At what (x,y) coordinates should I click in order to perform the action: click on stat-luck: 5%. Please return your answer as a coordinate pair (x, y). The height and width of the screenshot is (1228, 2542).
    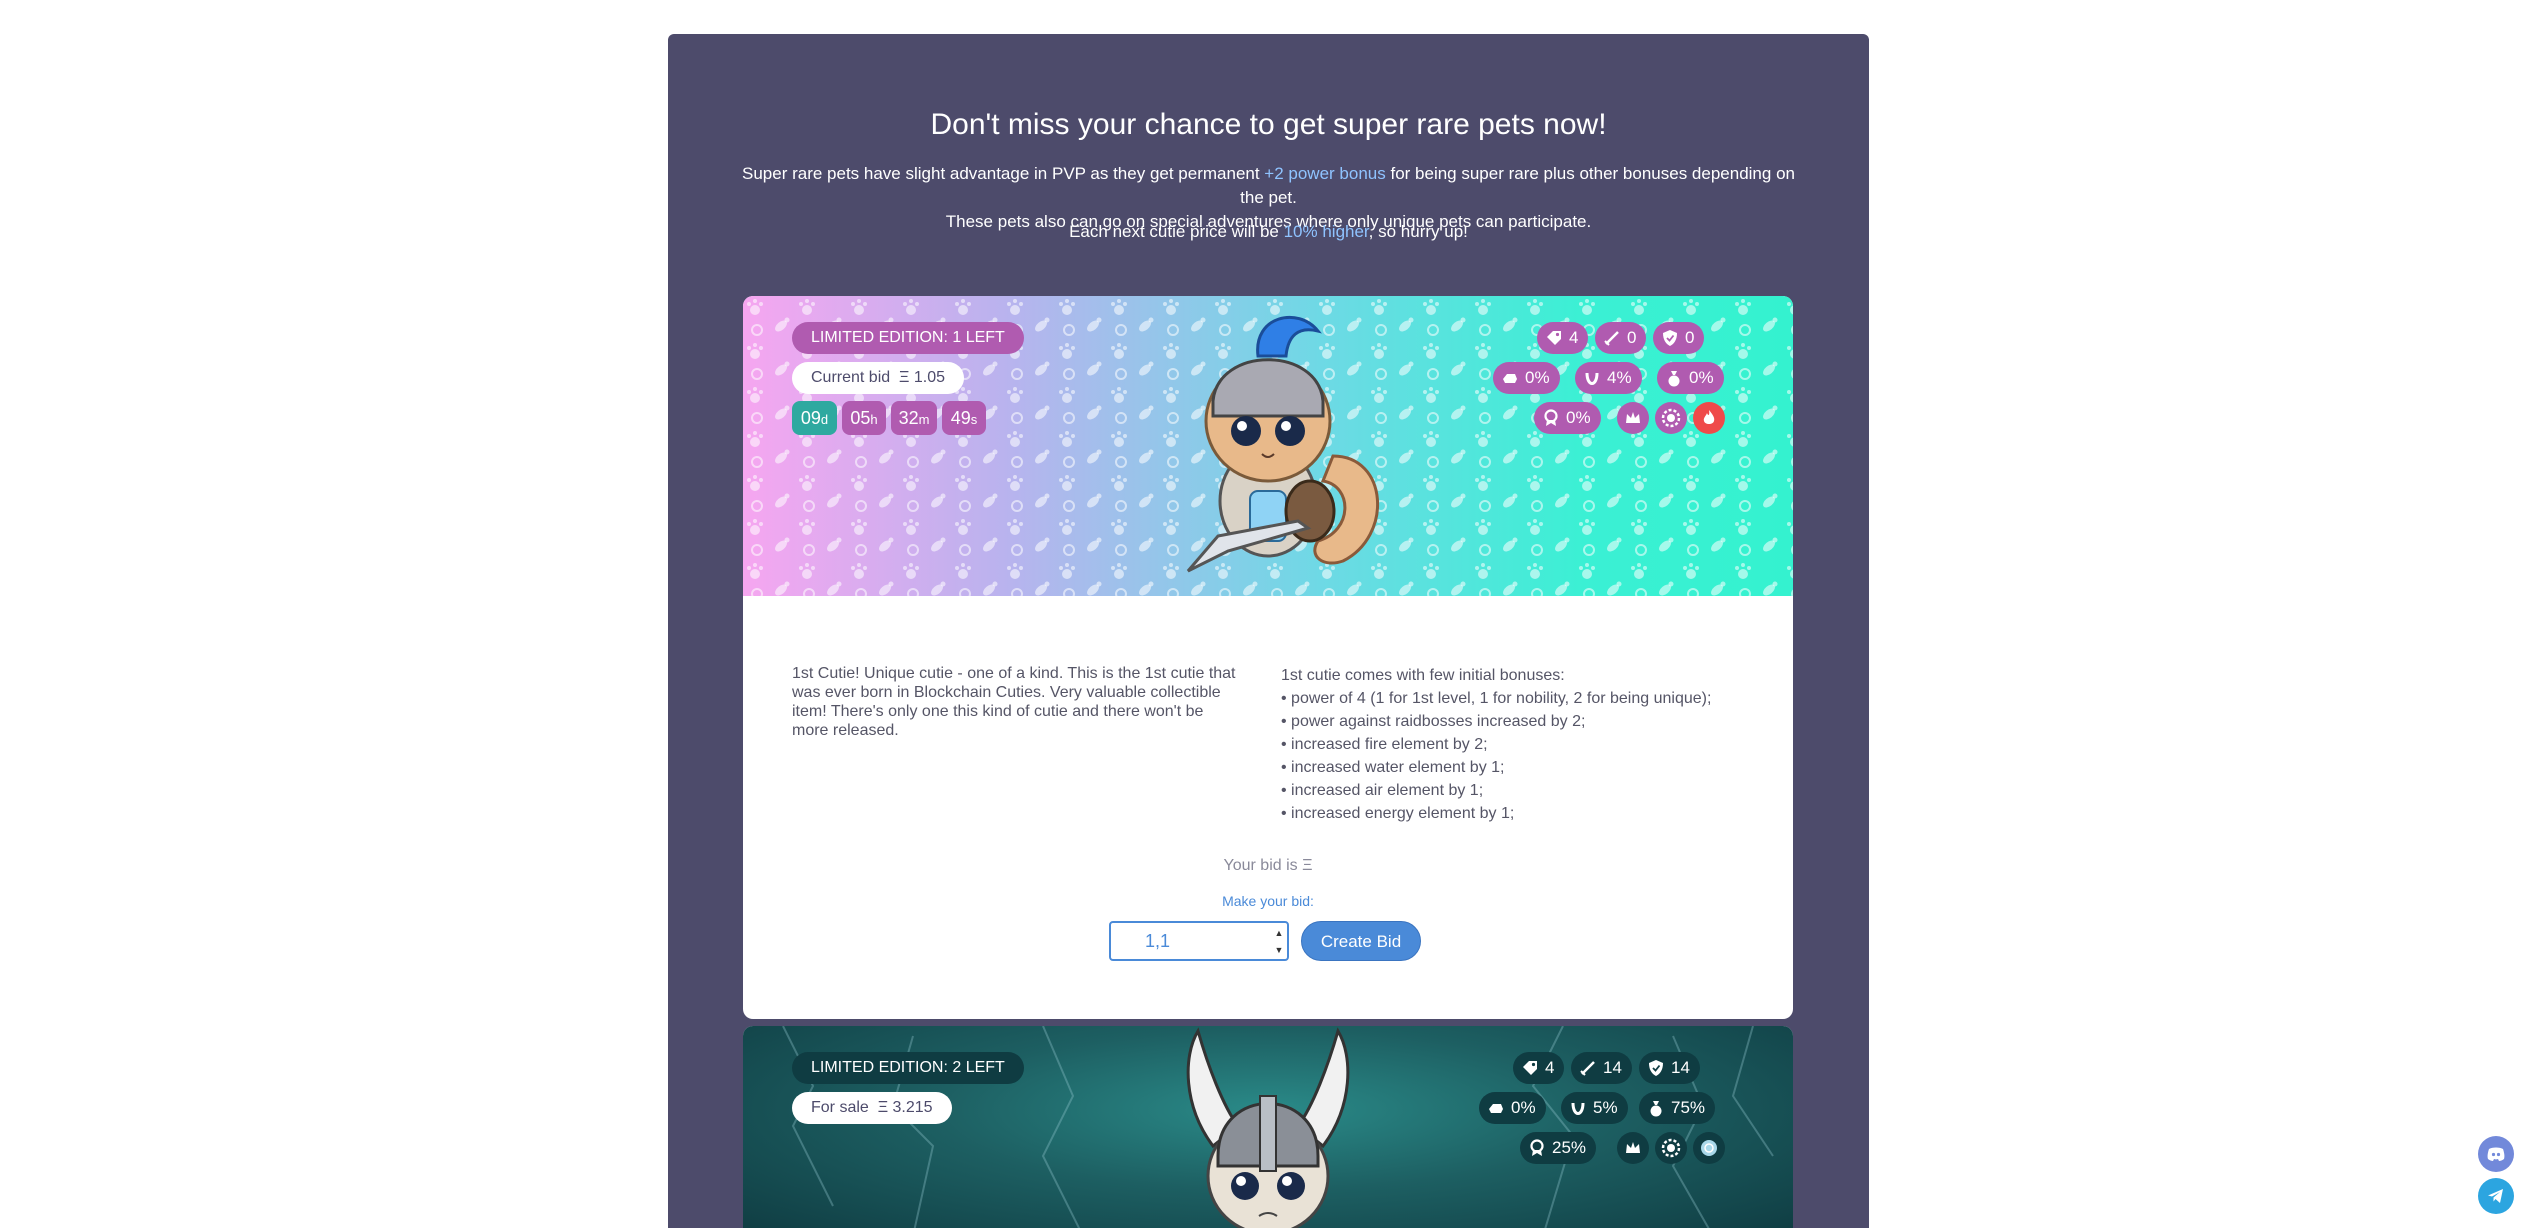
    Looking at the image, I should click on (1594, 1108).